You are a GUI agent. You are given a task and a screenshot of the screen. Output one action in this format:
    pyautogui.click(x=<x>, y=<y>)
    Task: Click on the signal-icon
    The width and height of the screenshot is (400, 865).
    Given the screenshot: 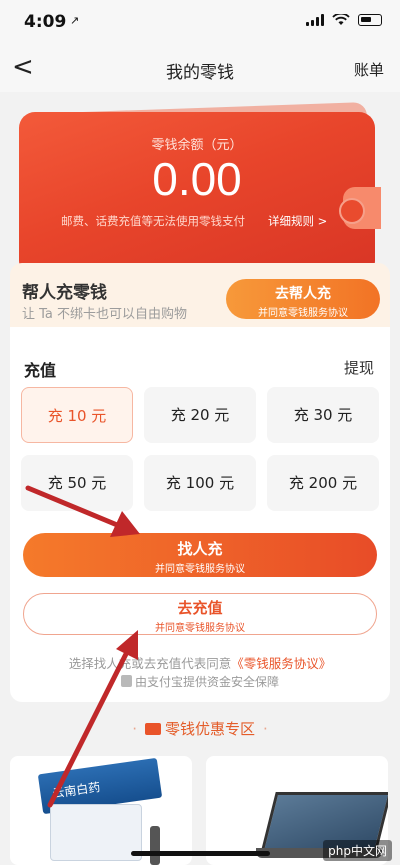 What is the action you would take?
    pyautogui.click(x=315, y=20)
    